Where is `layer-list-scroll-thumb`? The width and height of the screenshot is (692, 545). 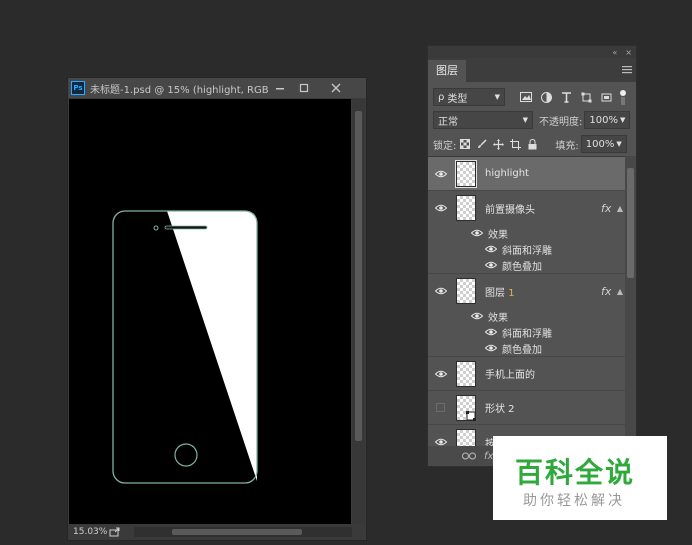
layer-list-scroll-thumb is located at coordinates (630, 223).